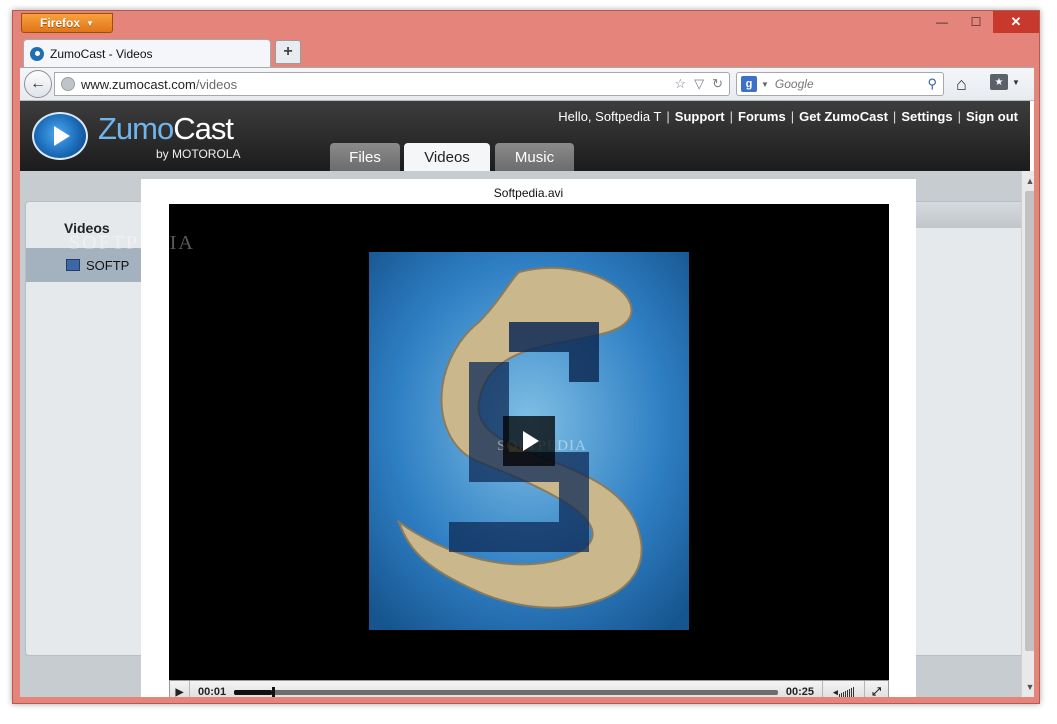  What do you see at coordinates (932, 84) in the screenshot?
I see `magnifier-icon: ⚲` at bounding box center [932, 84].